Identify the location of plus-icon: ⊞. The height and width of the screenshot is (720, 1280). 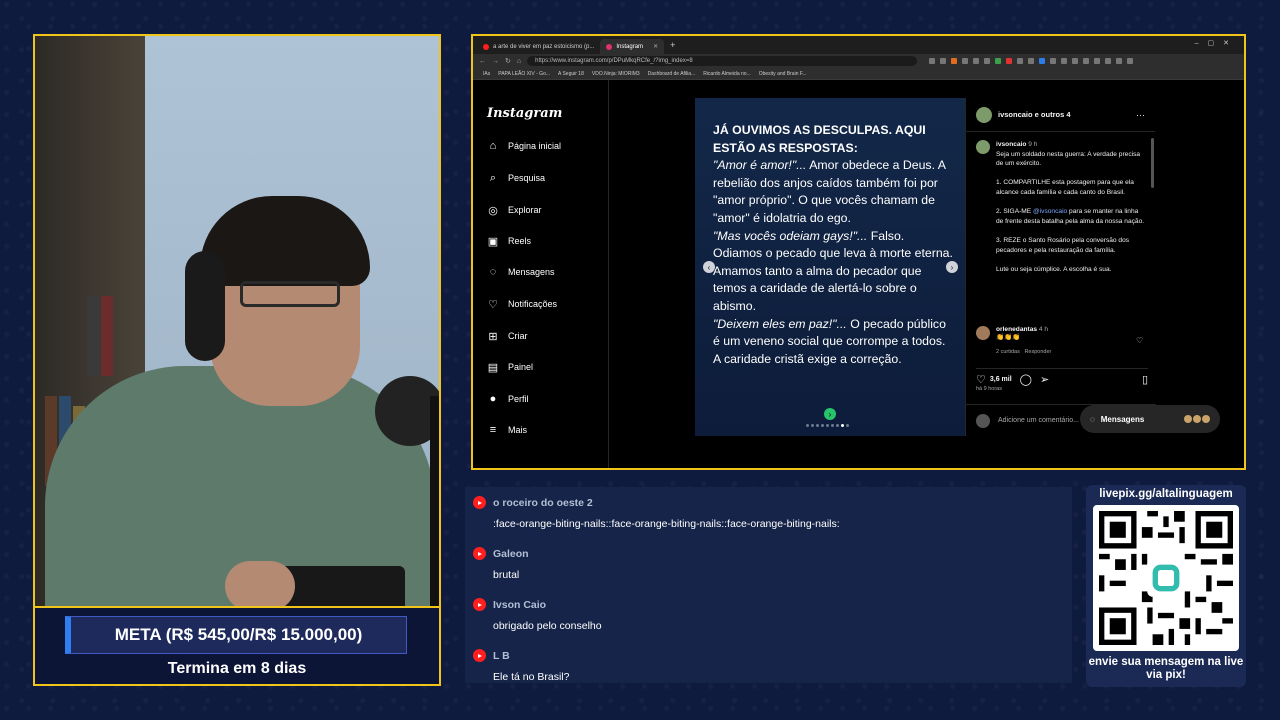
(493, 336).